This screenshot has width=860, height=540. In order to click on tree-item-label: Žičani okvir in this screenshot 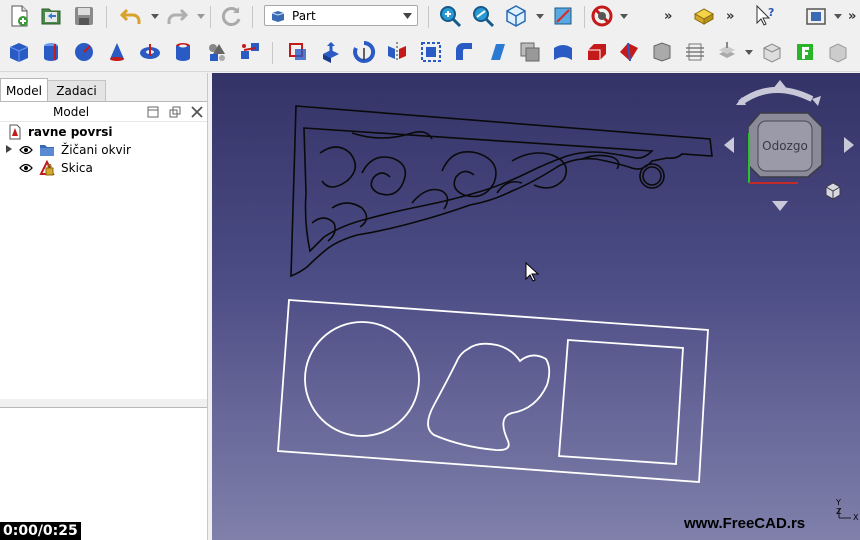, I will do `click(96, 150)`.